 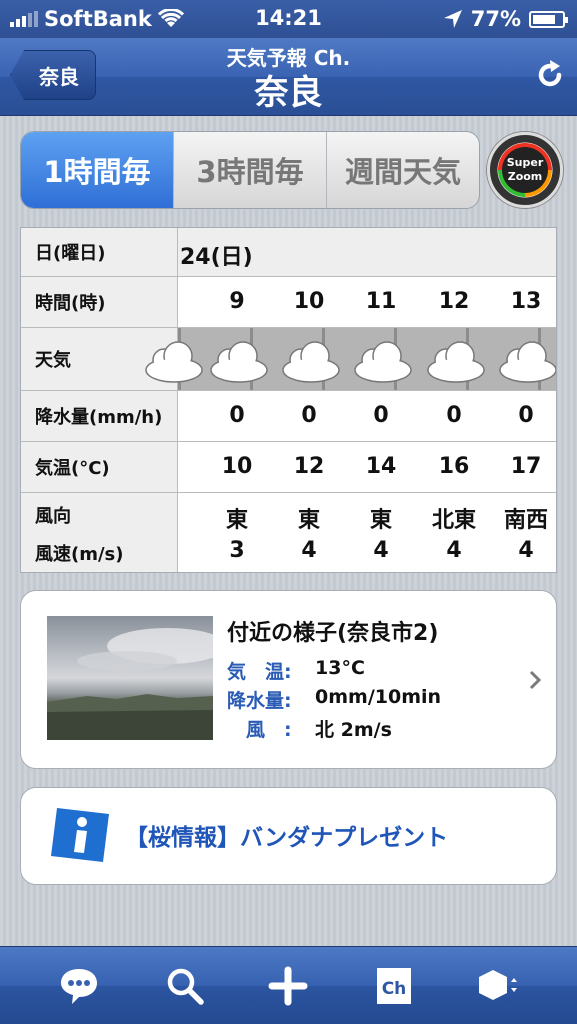 I want to click on precip-label: 降水量(mm/h), so click(x=99, y=416).